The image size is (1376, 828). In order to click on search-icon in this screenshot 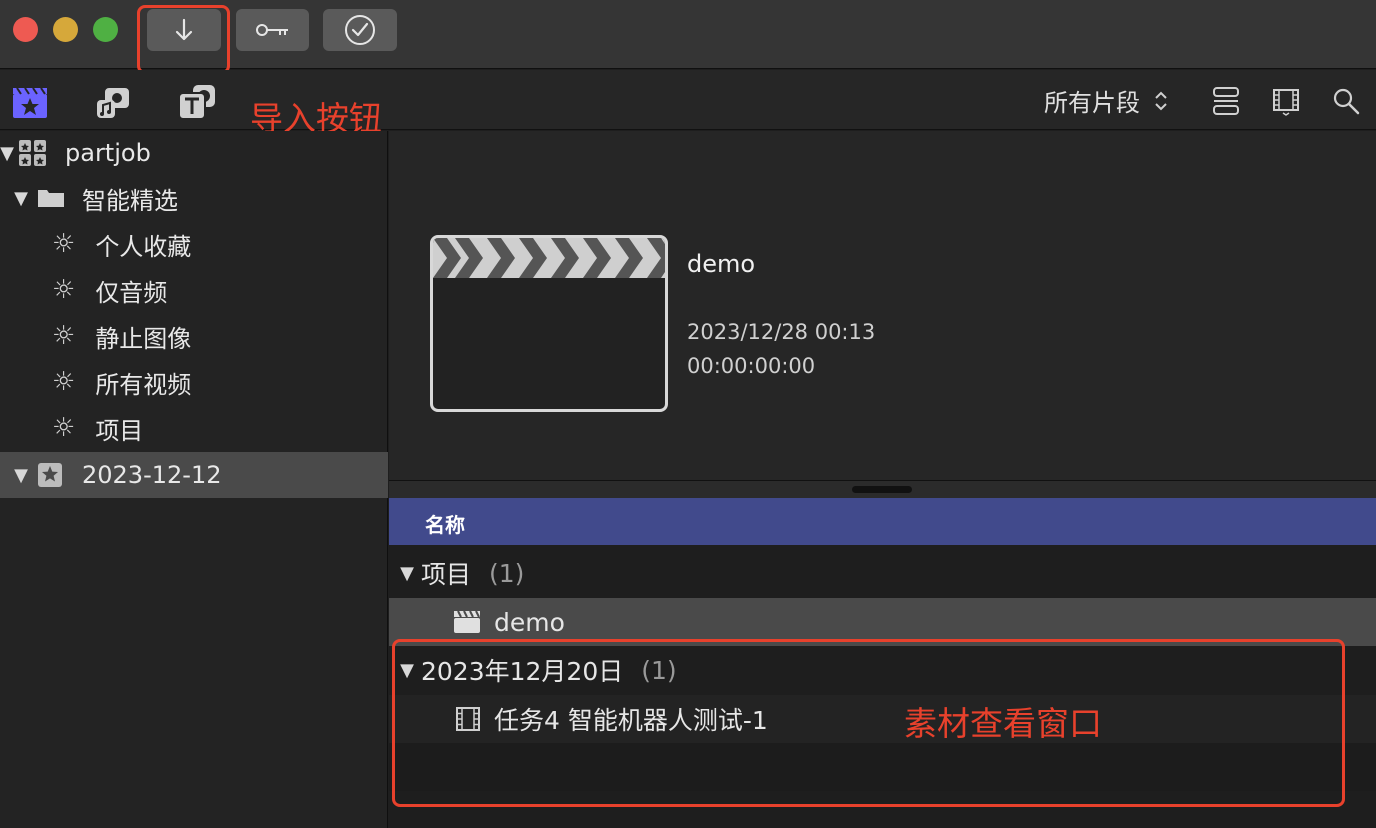, I will do `click(1346, 101)`.